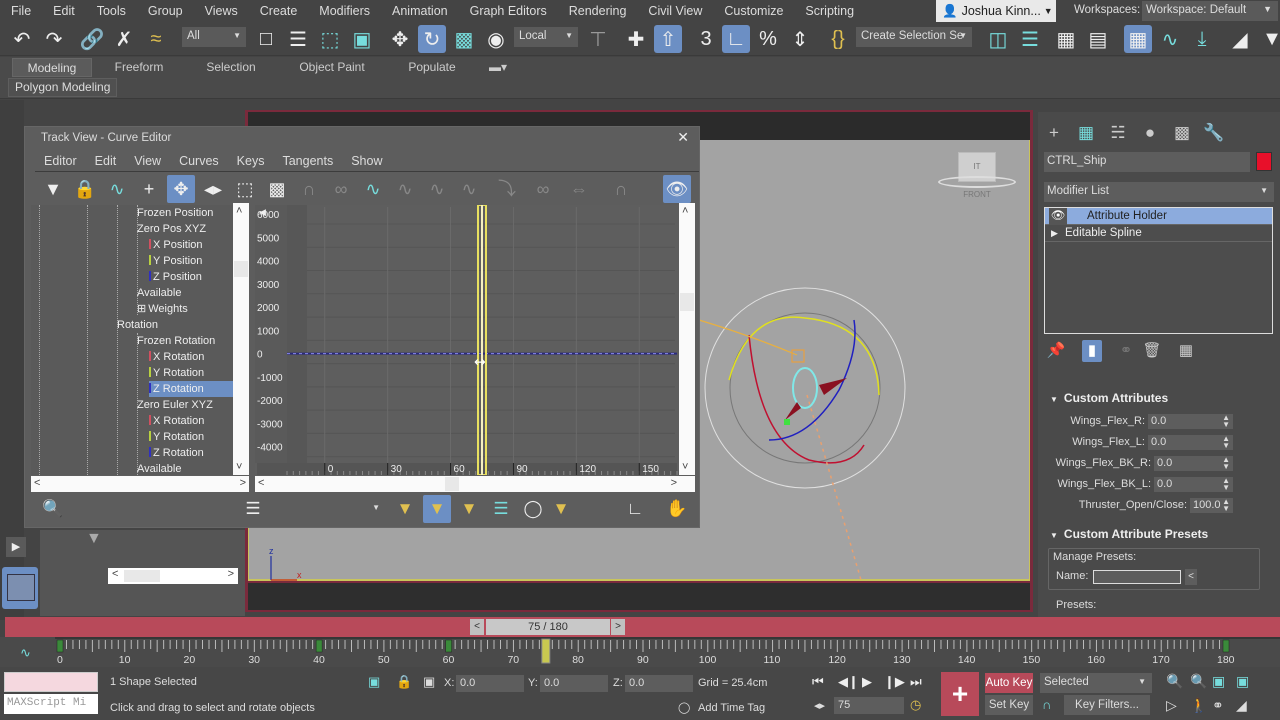 The width and height of the screenshot is (1280, 720). I want to click on track-set-dropdown: ▼, so click(329, 509).